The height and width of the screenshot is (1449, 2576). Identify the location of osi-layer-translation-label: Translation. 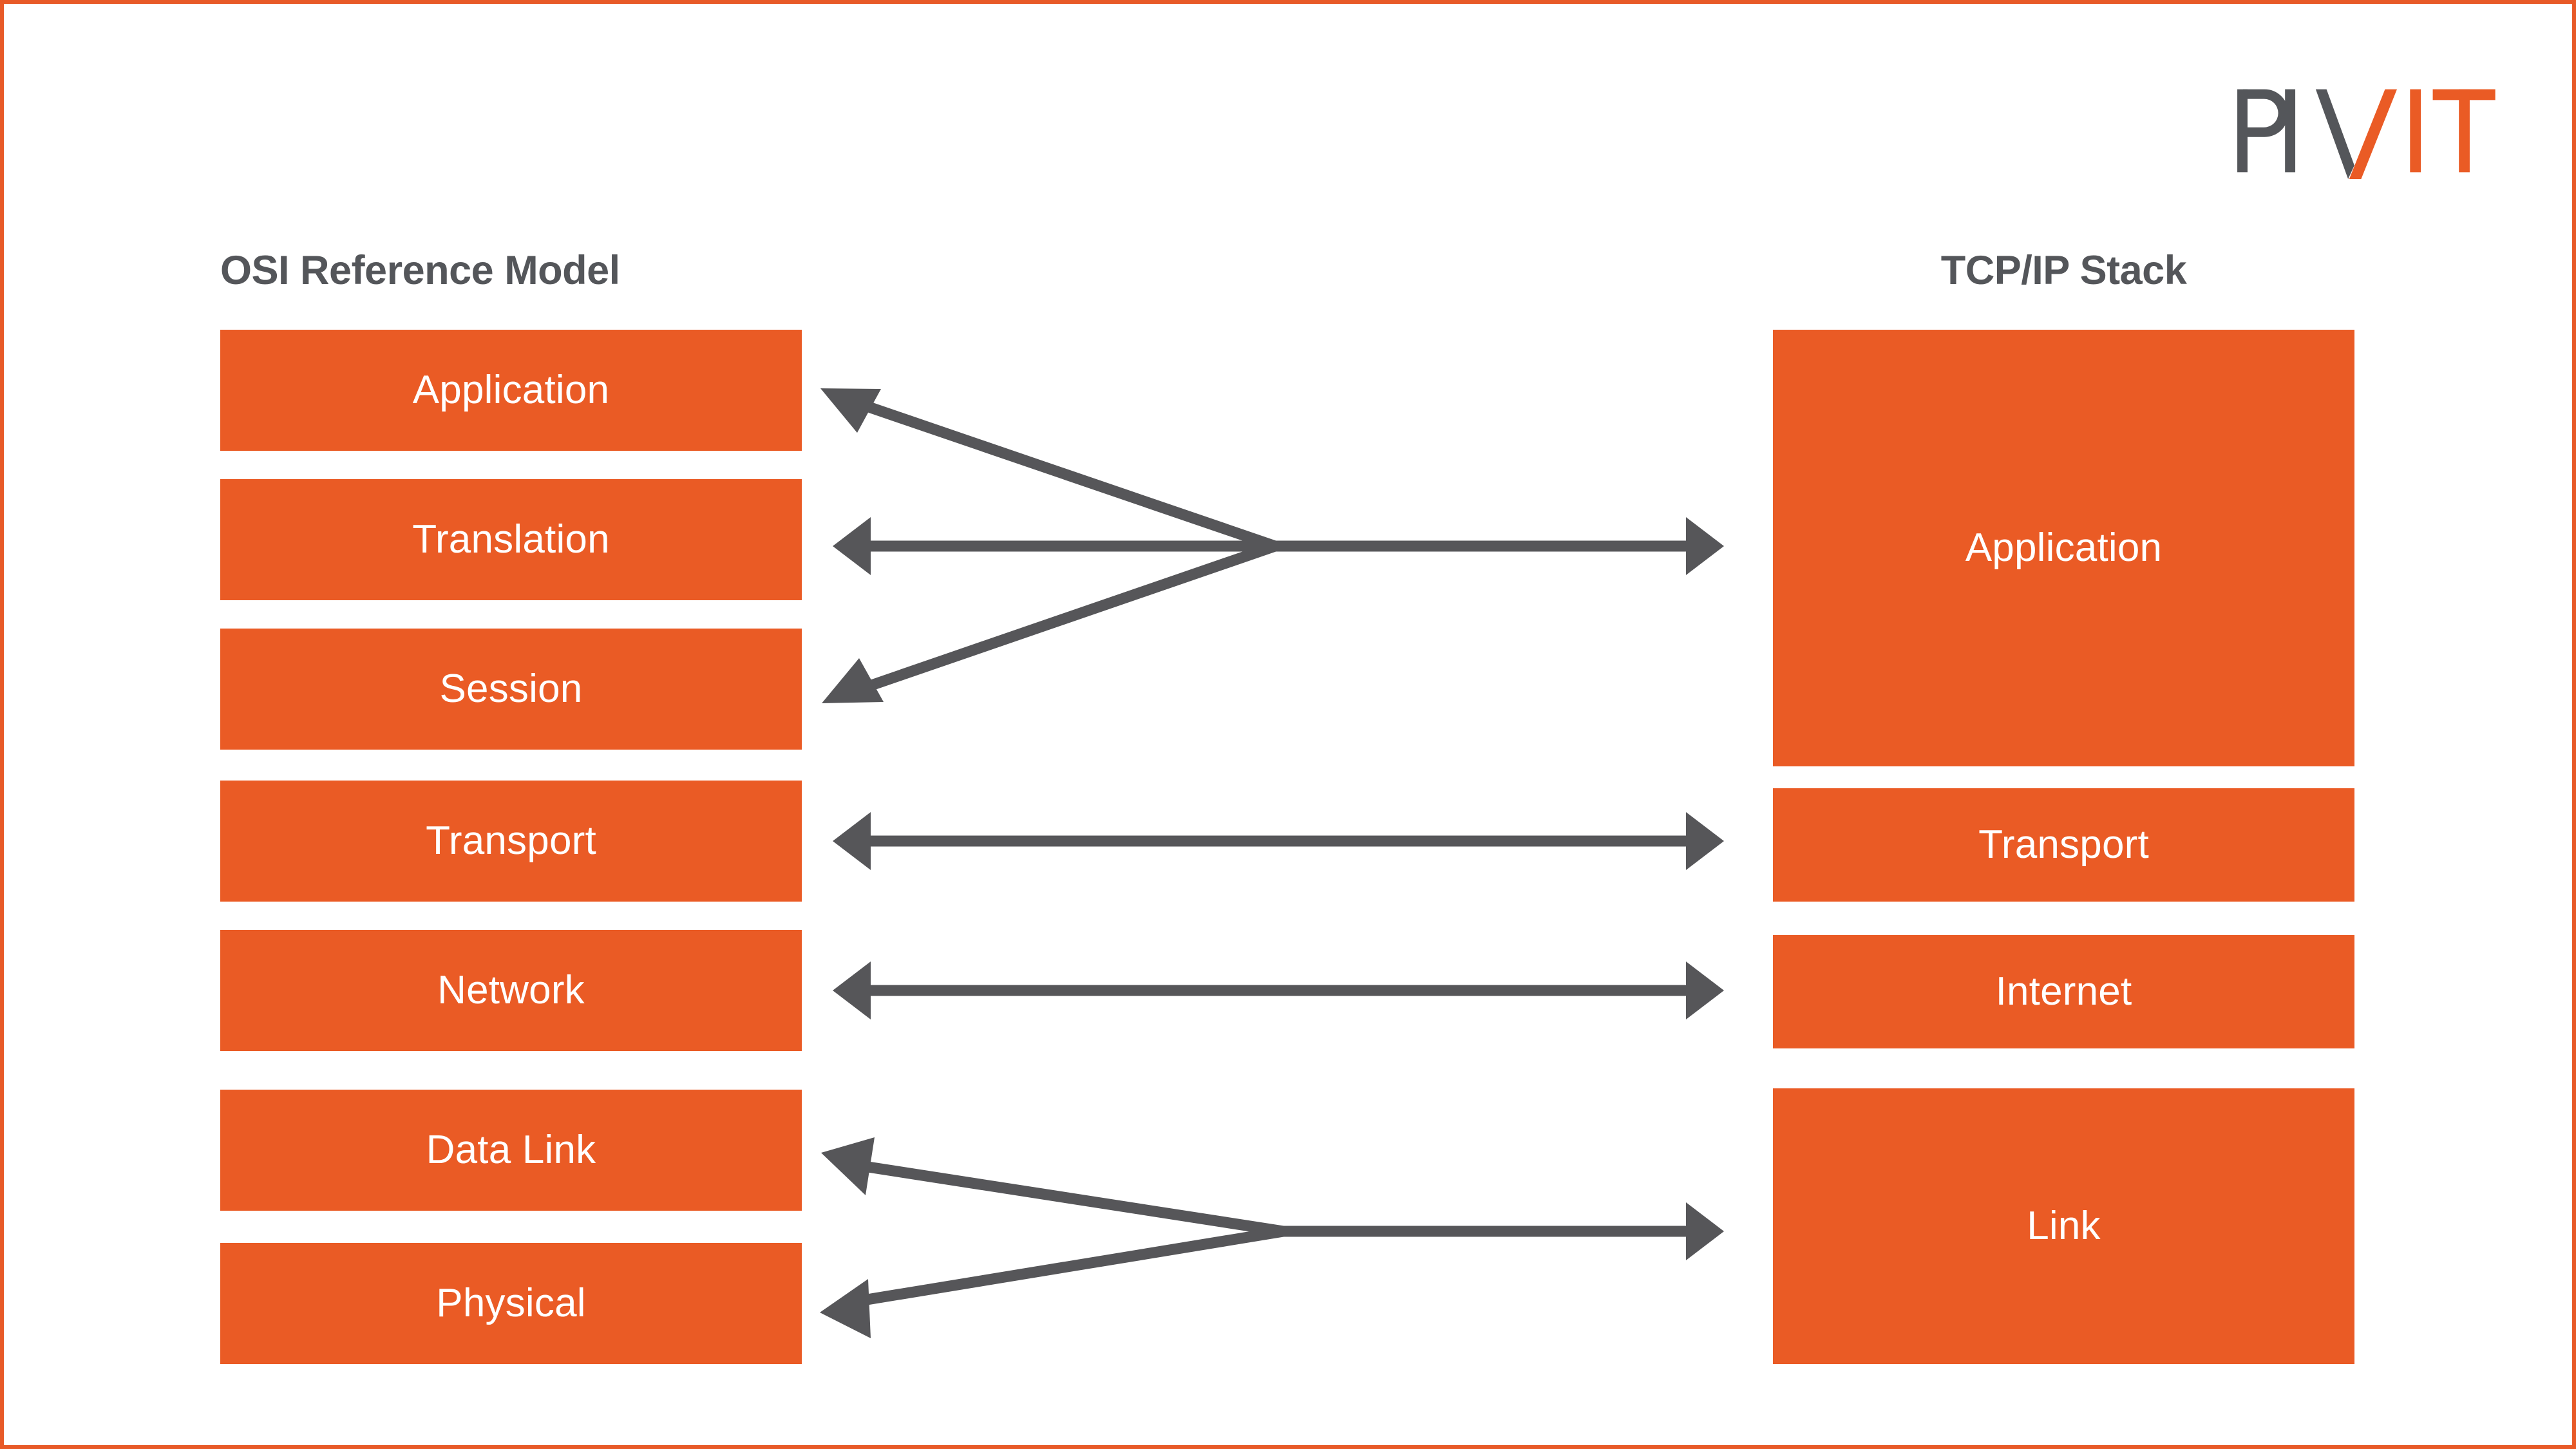
(511, 539).